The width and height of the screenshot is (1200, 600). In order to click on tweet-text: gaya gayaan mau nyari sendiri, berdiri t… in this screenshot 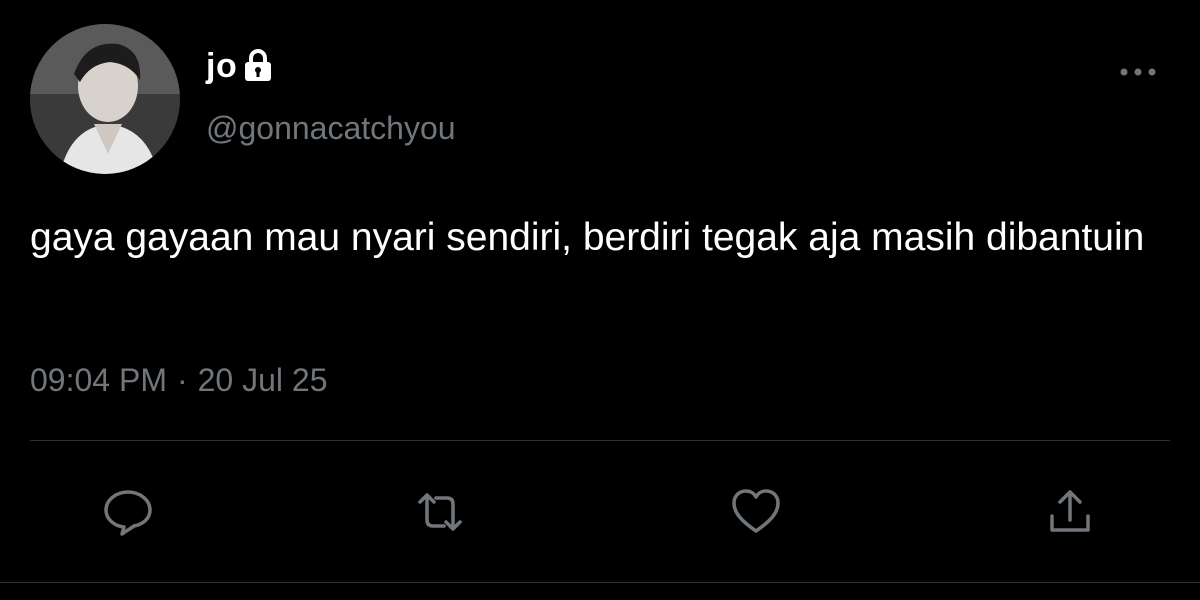, I will do `click(587, 237)`.